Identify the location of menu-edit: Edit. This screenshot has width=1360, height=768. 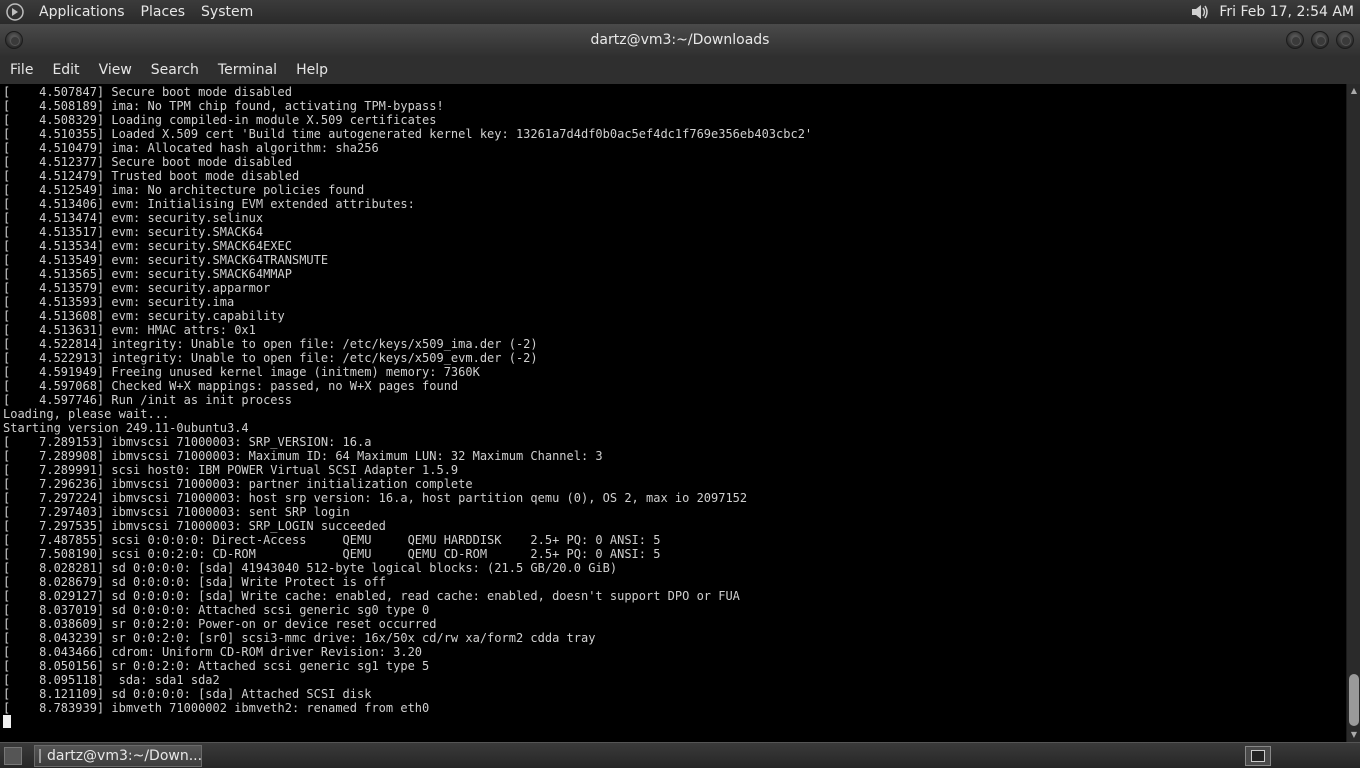
(65, 70).